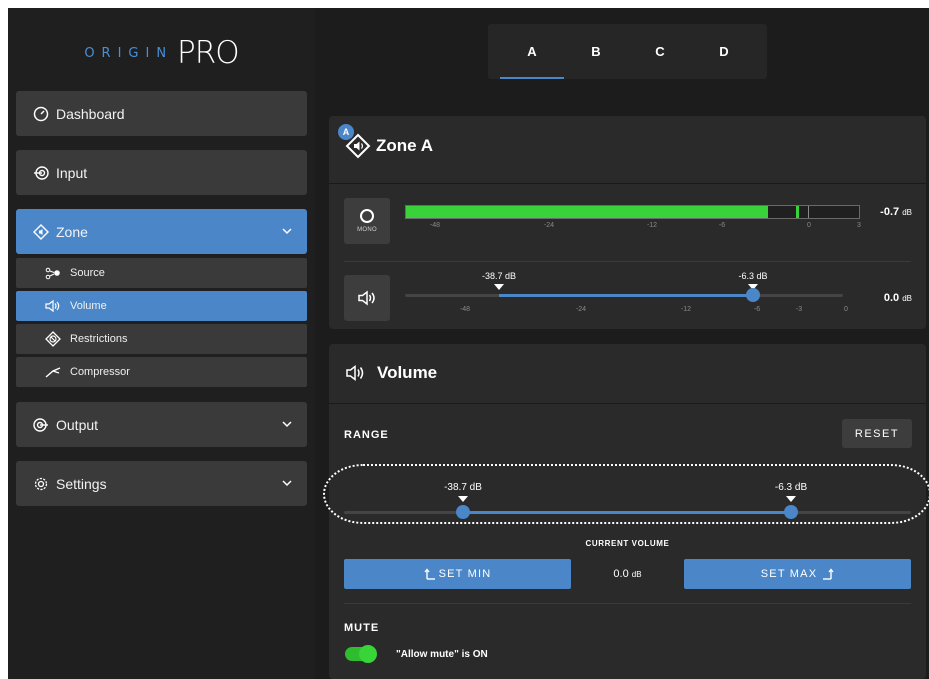 Image resolution: width=929 pixels, height=679 pixels. What do you see at coordinates (41, 114) in the screenshot?
I see `dashboard-gauge-icon` at bounding box center [41, 114].